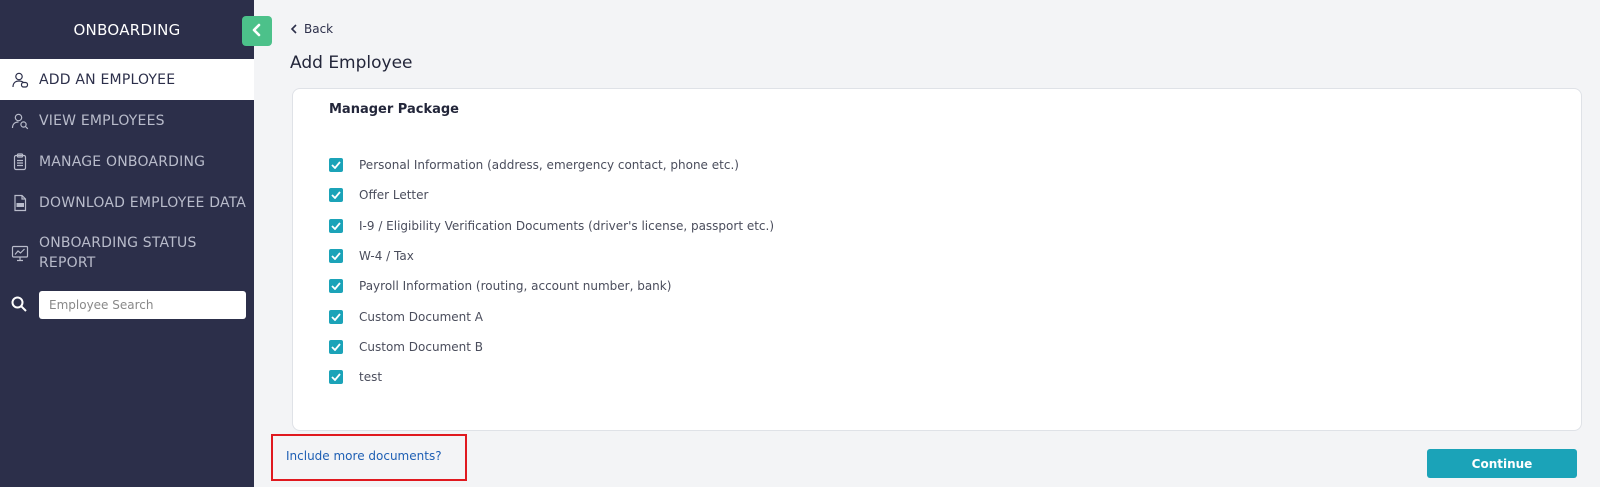 The image size is (1600, 487). I want to click on sidebar-item-label: ADD AN EMPLOYEE, so click(107, 79).